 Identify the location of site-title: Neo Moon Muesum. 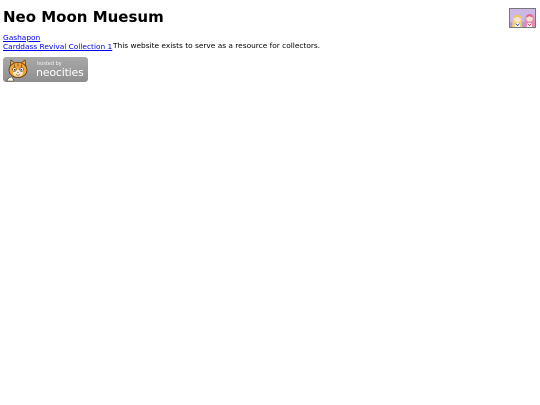
(83, 17).